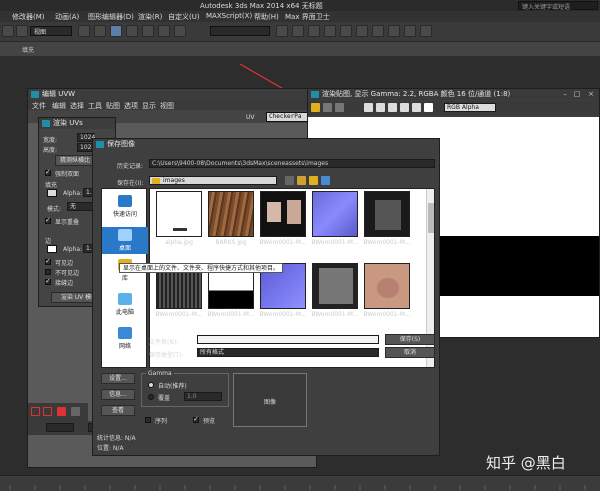  Describe the element at coordinates (314, 31) in the screenshot. I see `layer-icon` at that location.